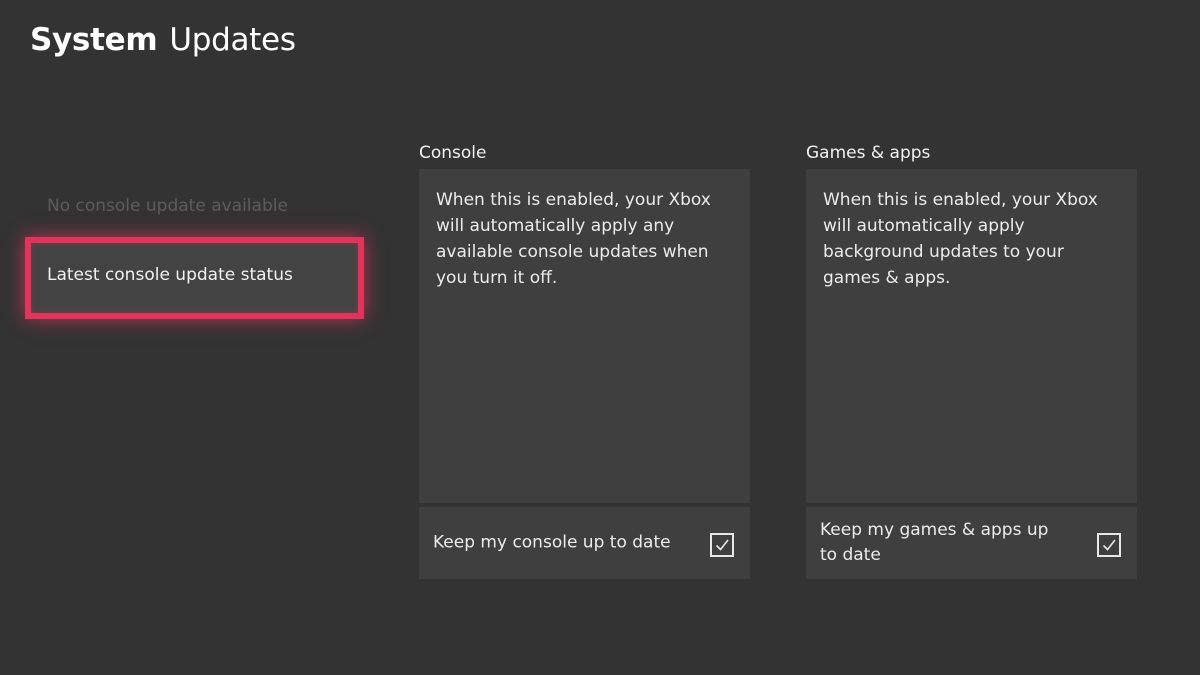 The image size is (1200, 675). Describe the element at coordinates (232, 40) in the screenshot. I see `page-title-light: Updates` at that location.